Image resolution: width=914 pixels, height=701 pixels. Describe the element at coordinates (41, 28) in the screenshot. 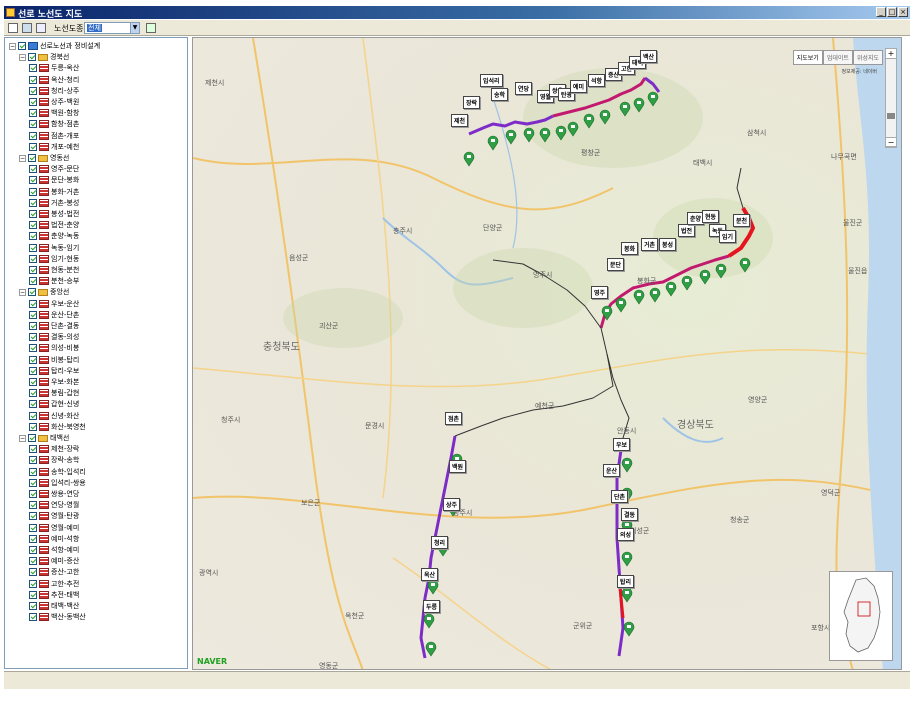

I see `edit-icon` at that location.